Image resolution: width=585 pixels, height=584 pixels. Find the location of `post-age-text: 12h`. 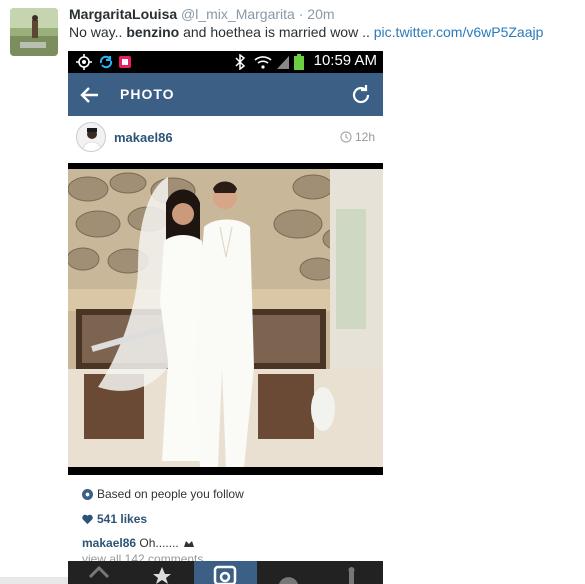

post-age-text: 12h is located at coordinates (364, 137).